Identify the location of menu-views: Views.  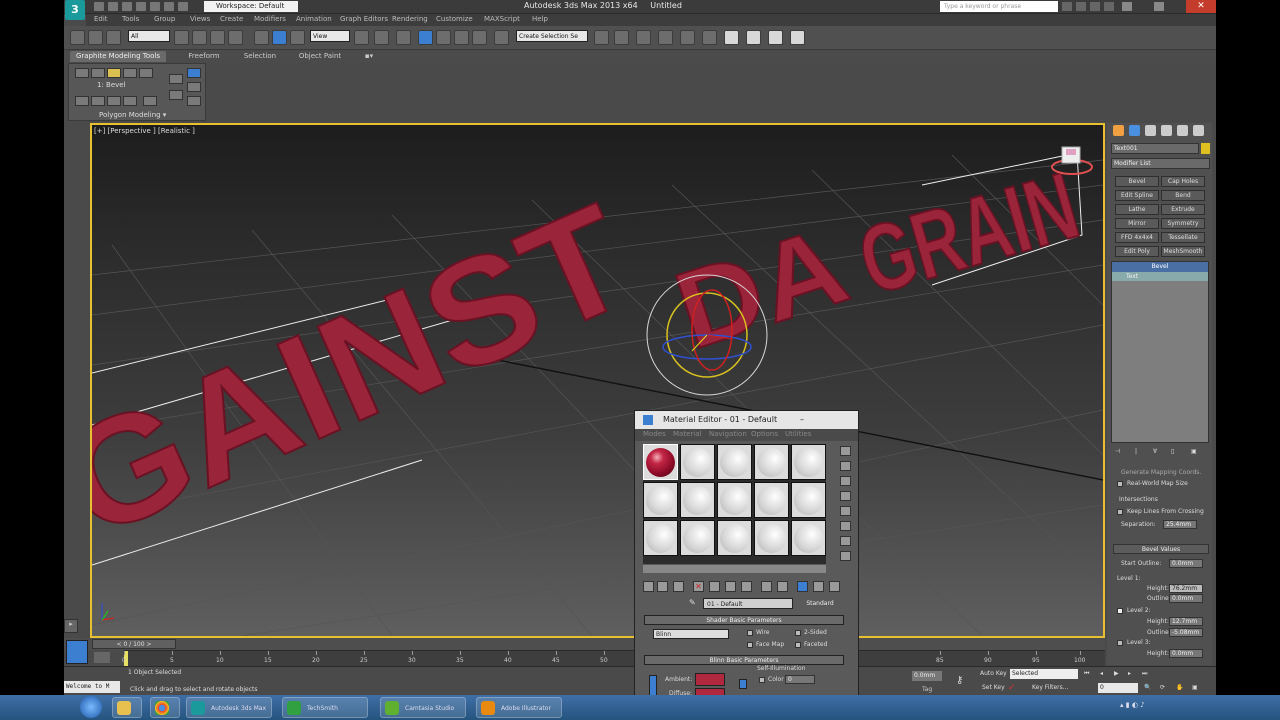
(200, 19).